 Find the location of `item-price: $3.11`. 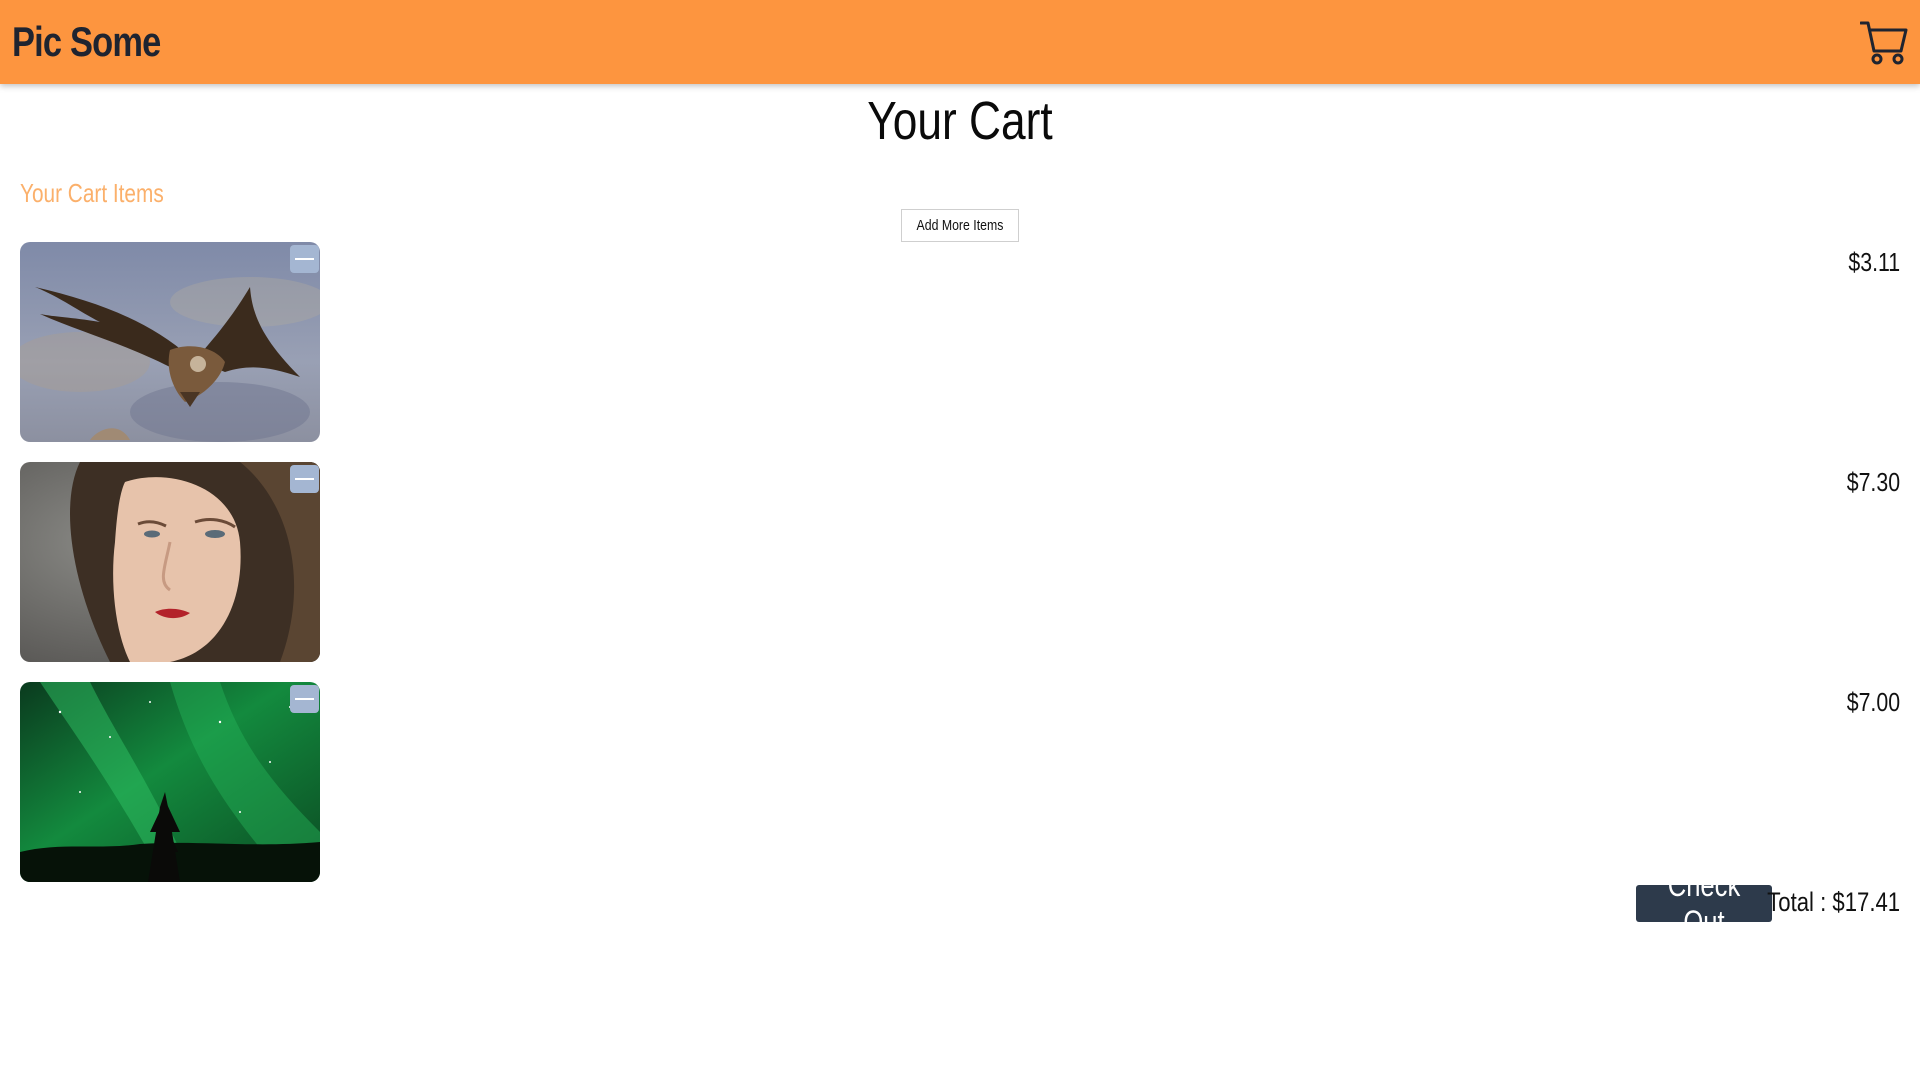

item-price: $3.11 is located at coordinates (1874, 262).